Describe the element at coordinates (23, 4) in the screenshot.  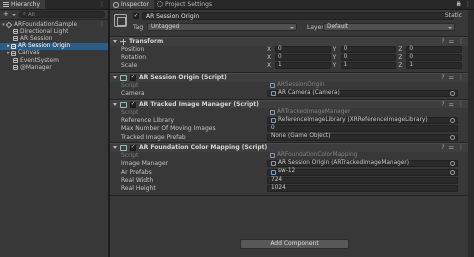
I see `tab-hierarchy: Hierarchy` at that location.